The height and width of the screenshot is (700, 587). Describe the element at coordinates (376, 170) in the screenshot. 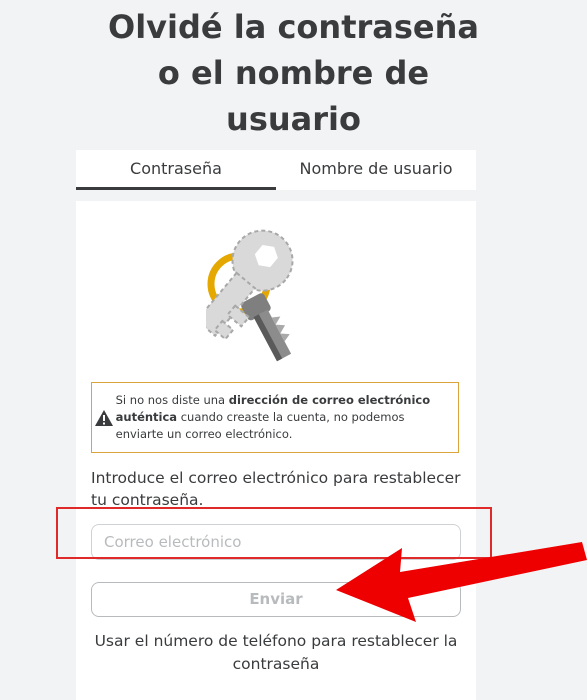

I see `tab-username: Nombre de usuario` at that location.